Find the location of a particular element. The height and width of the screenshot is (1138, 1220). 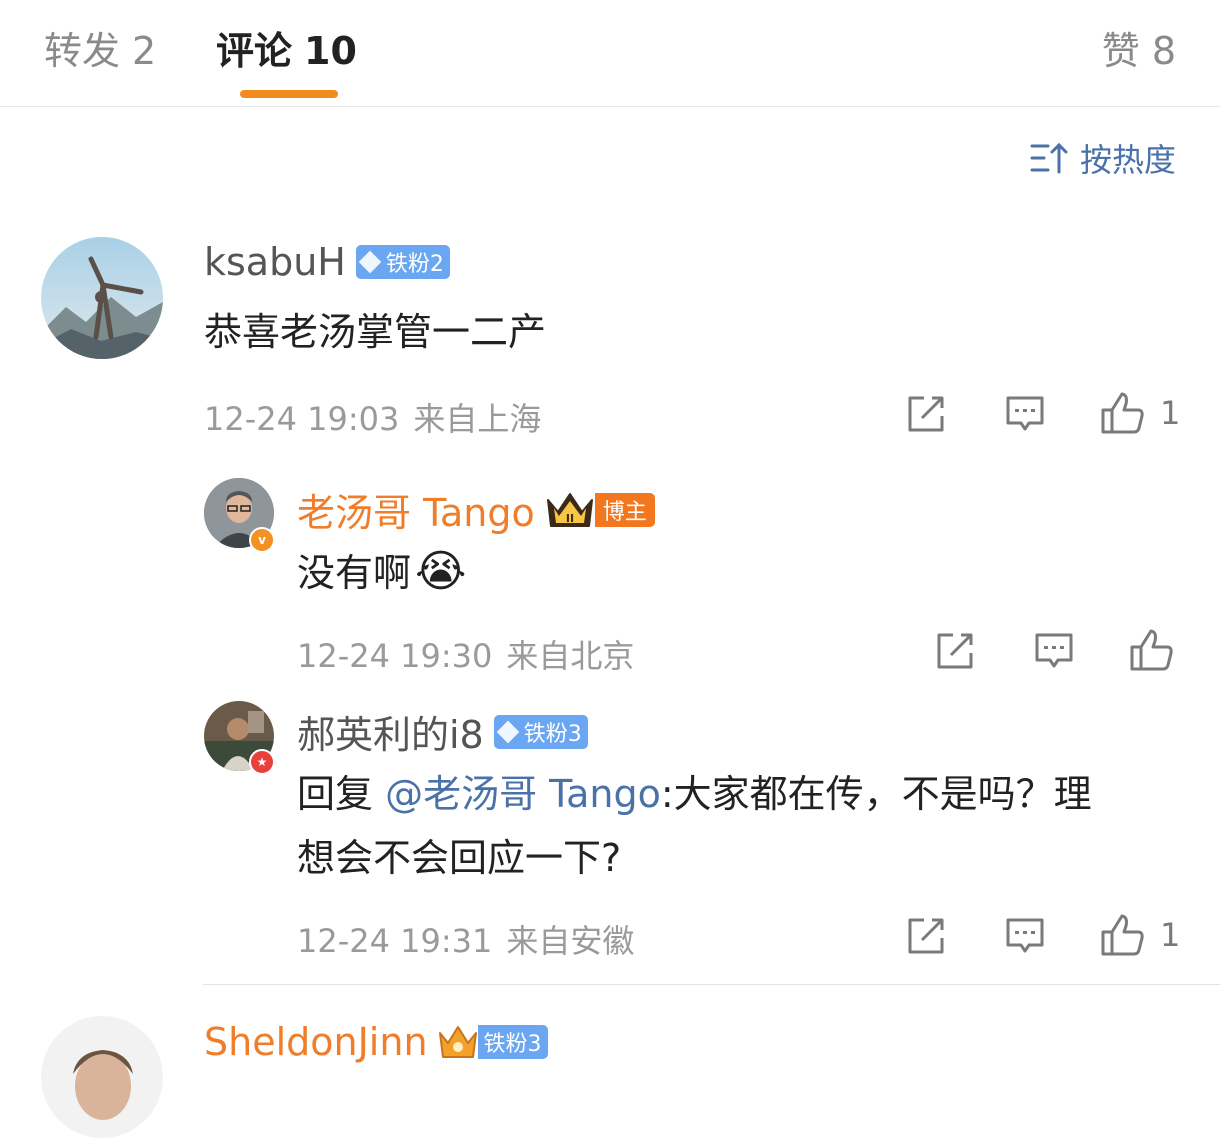

blogger-badge: II 博主 is located at coordinates (600, 510).